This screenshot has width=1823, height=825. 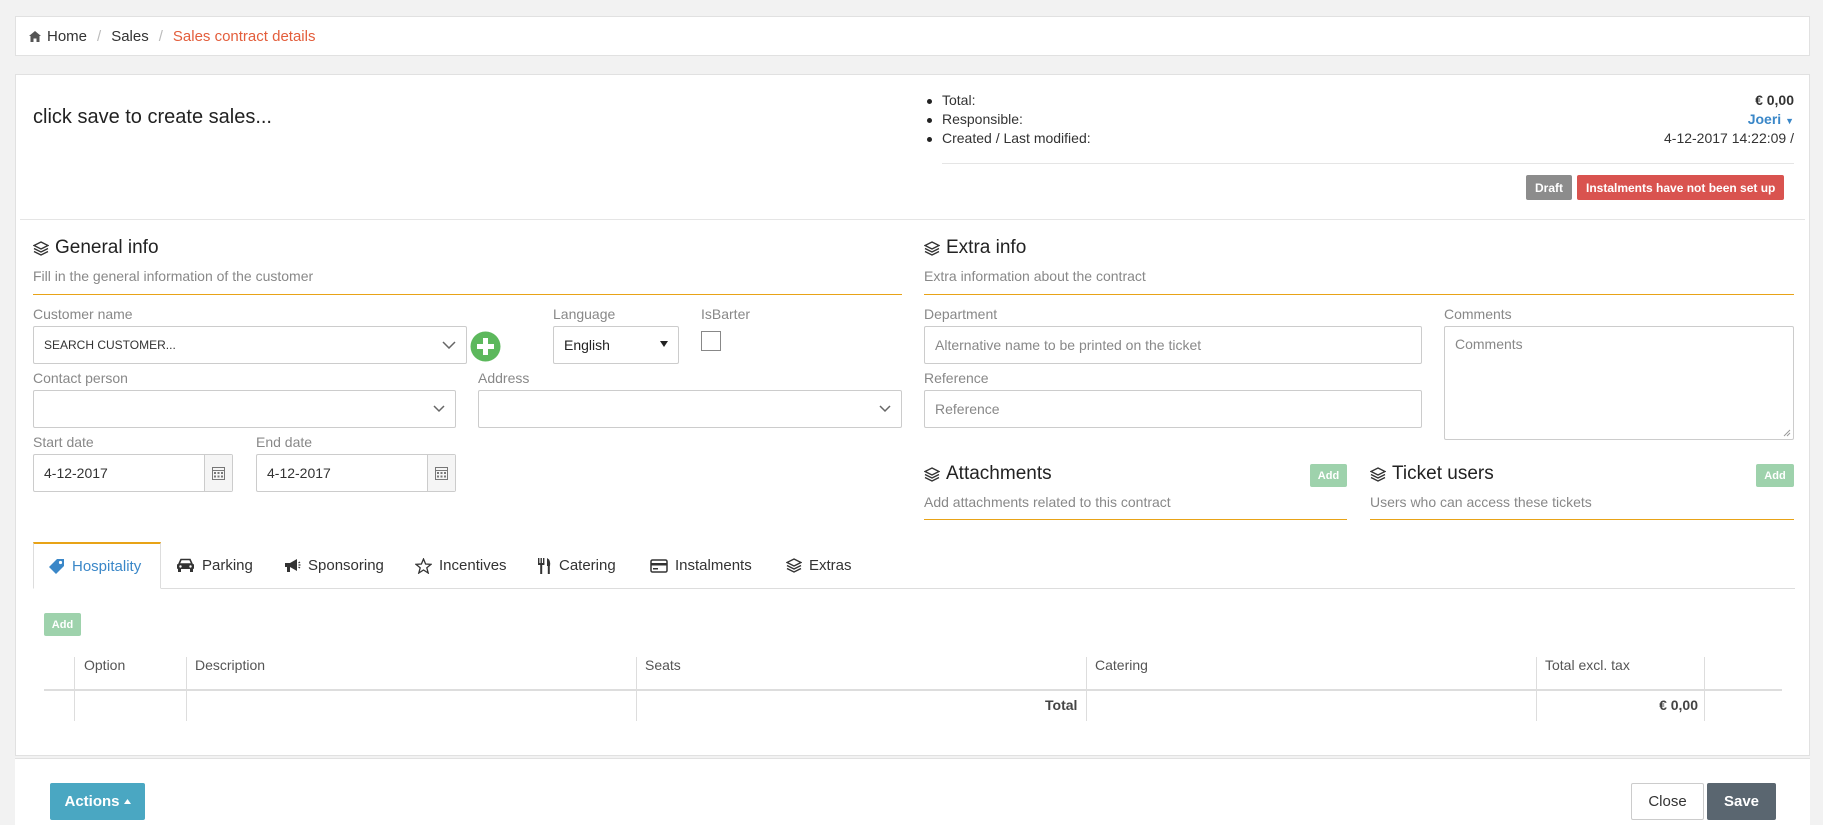 What do you see at coordinates (690, 409) in the screenshot?
I see `address-select` at bounding box center [690, 409].